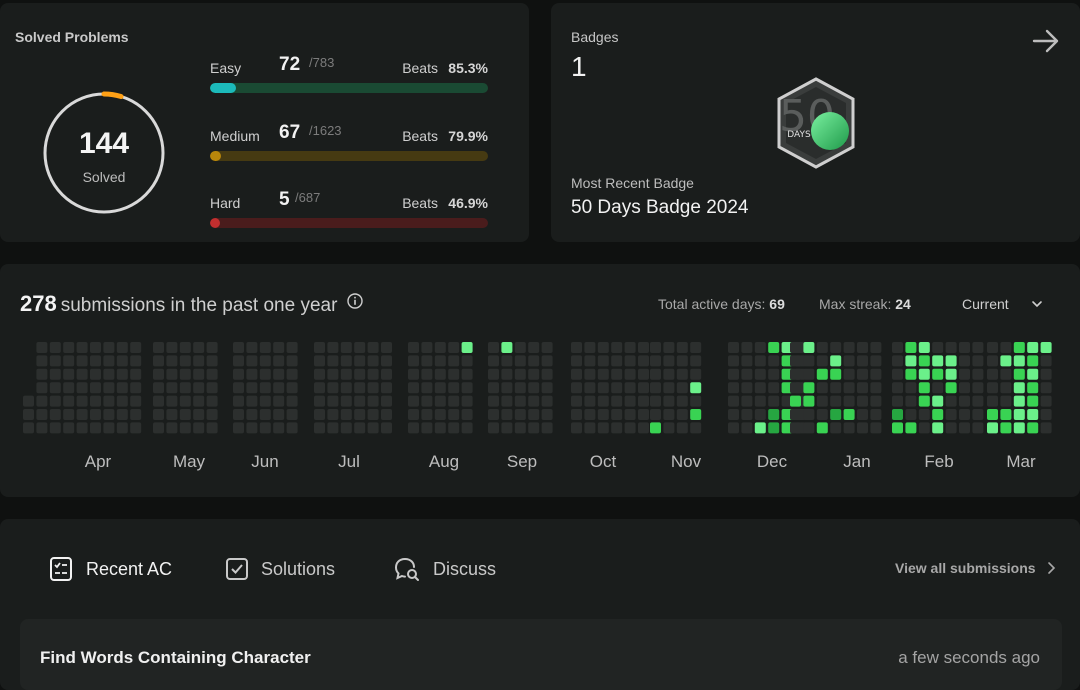  I want to click on tab-solutions: Solutions, so click(280, 569).